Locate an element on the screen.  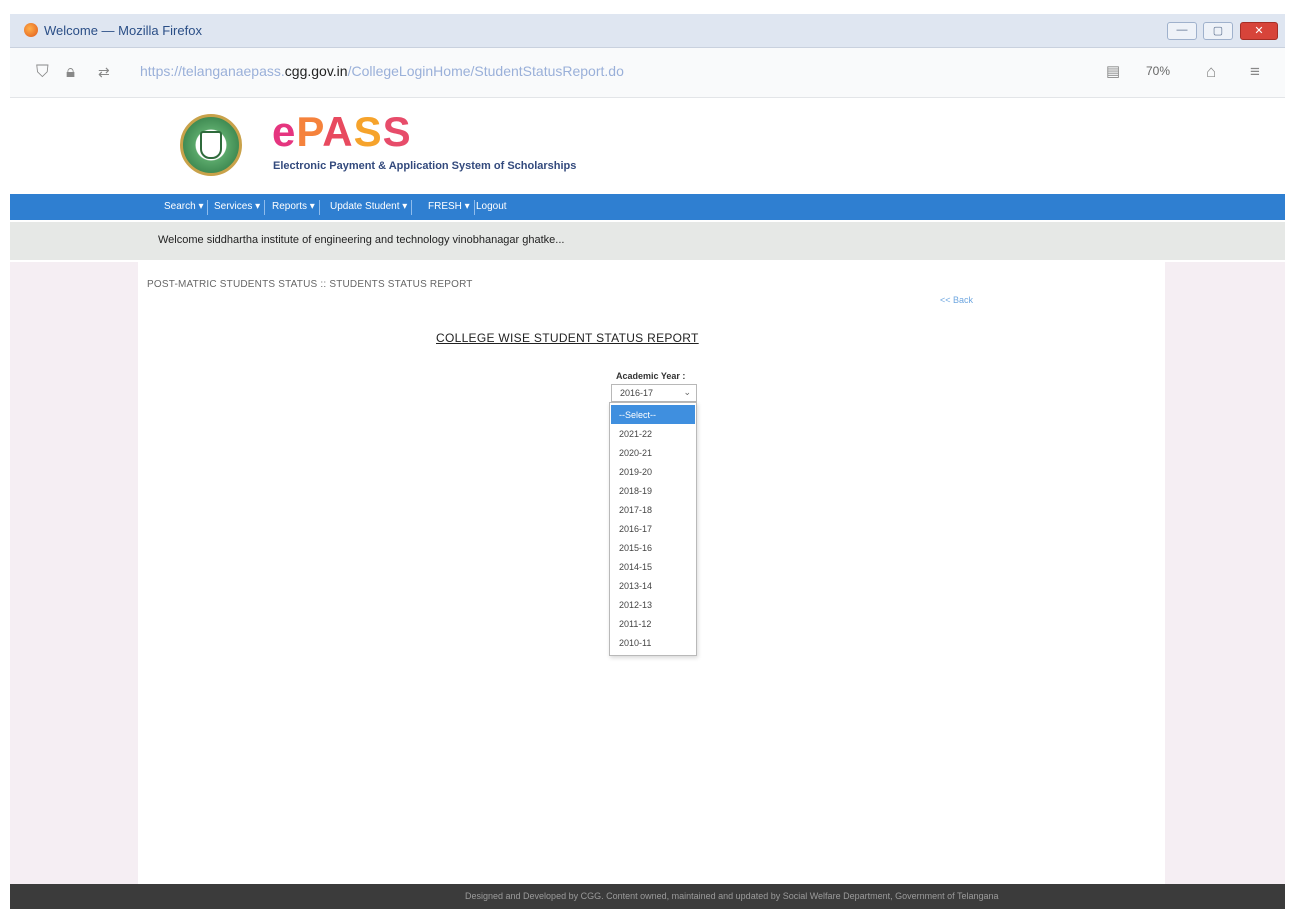
dropdown-option: 2014-15 is located at coordinates (653, 566).